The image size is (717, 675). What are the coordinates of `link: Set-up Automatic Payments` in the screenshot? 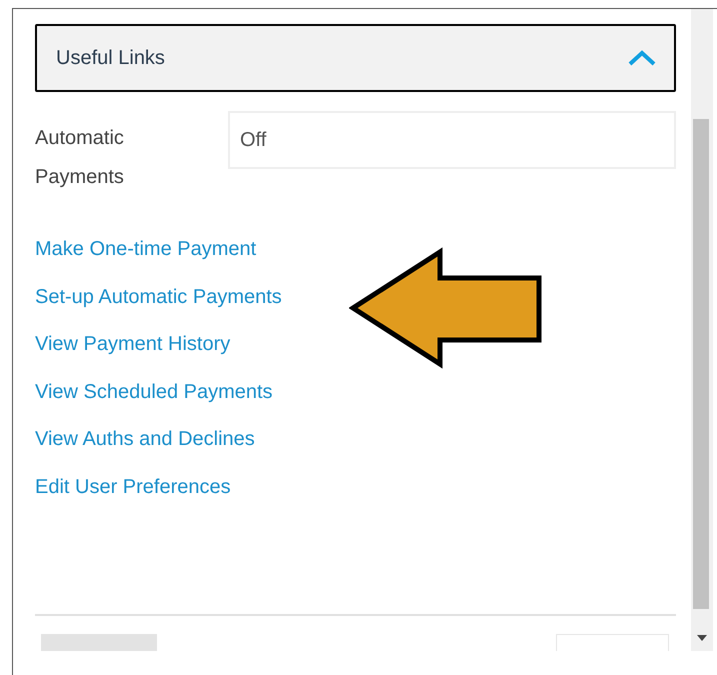 It's located at (158, 298).